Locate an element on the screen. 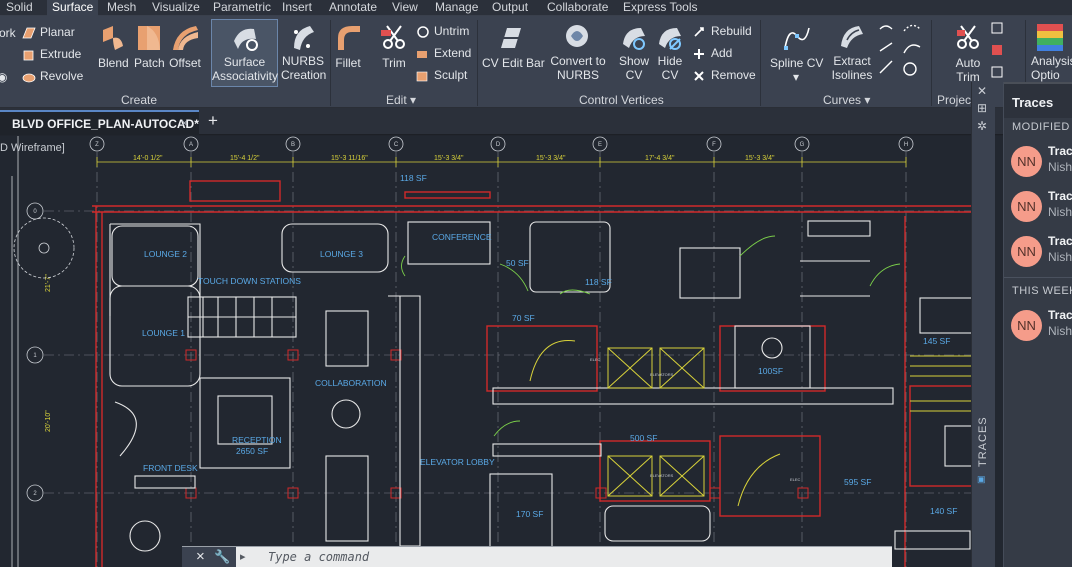  spline-cv-button: Spline CV ▾ is located at coordinates (796, 53).